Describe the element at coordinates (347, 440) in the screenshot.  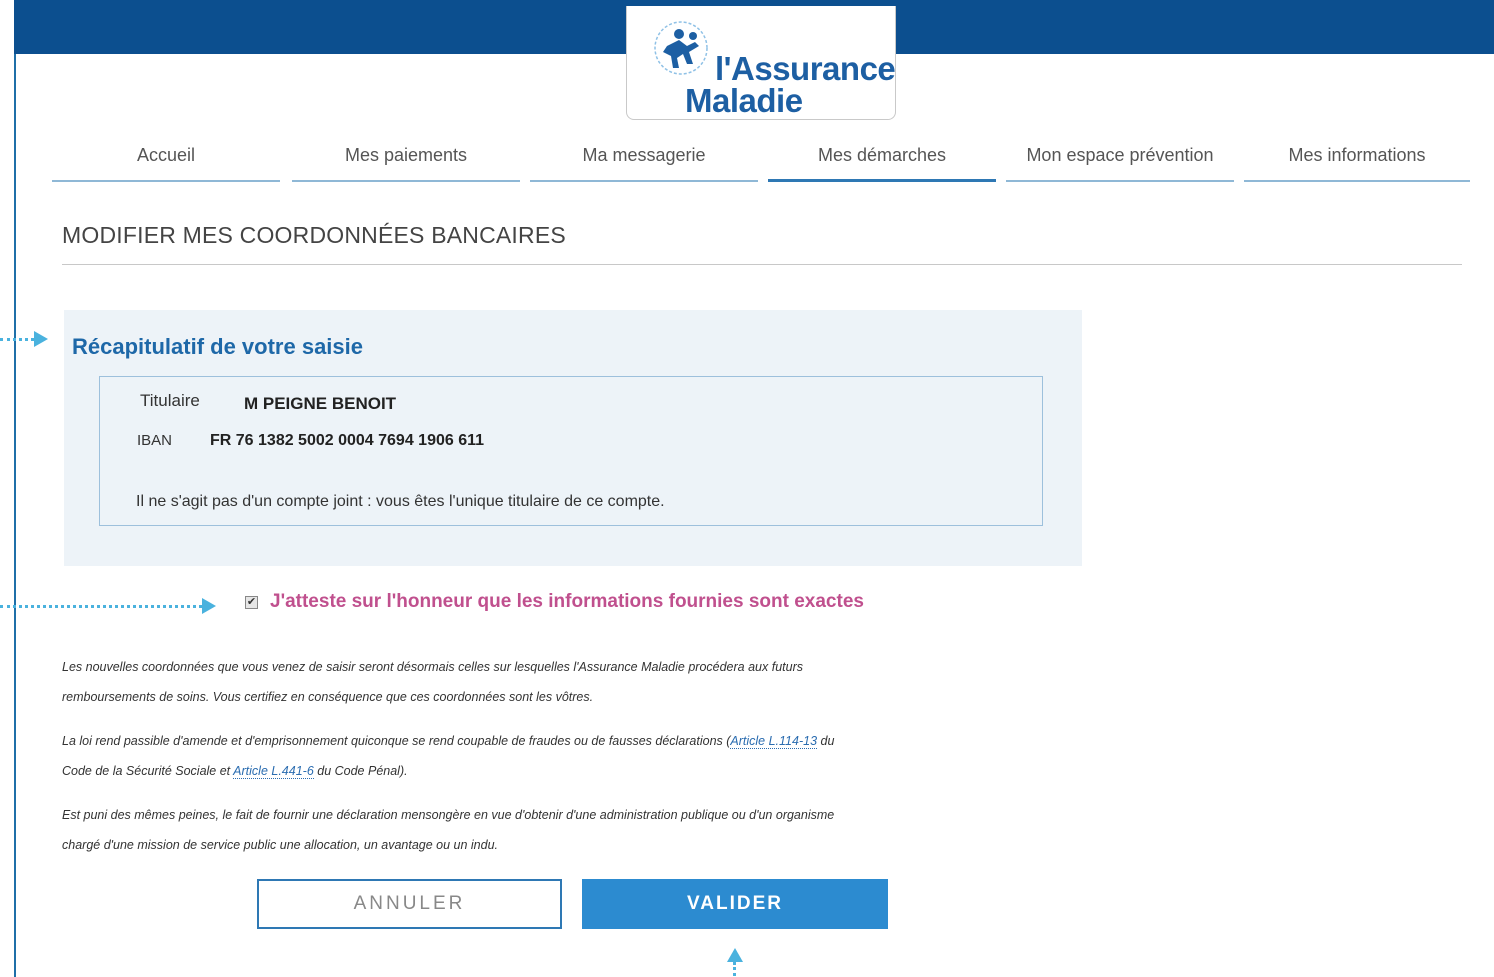
I see `iban-value: FR 76 1382 5002 0004 7694 1906 611` at that location.